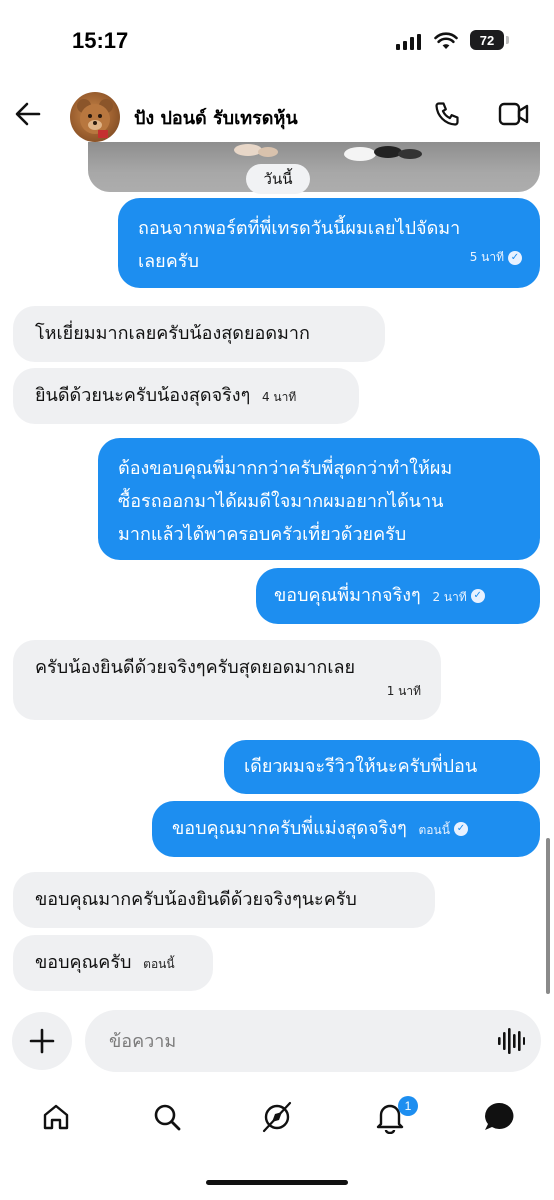 The height and width of the screenshot is (1200, 554). I want to click on photo-content, so click(314, 168).